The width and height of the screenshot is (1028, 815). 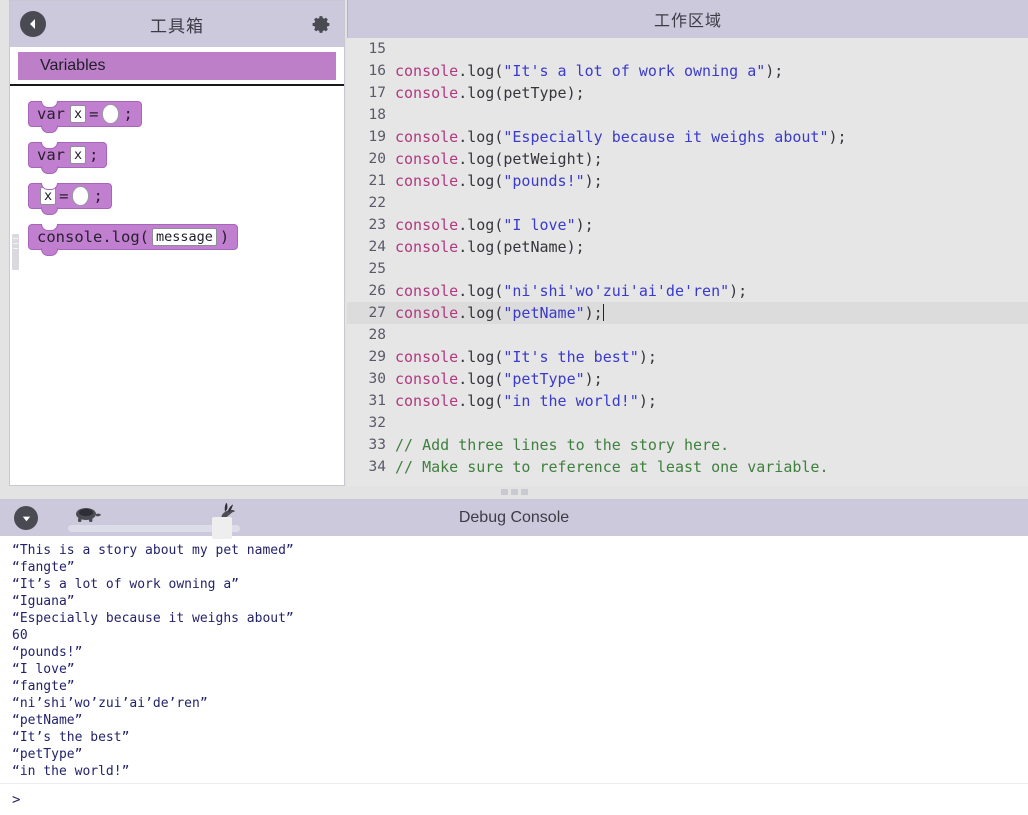 I want to click on console-output-line: “in the world!”, so click(x=71, y=771).